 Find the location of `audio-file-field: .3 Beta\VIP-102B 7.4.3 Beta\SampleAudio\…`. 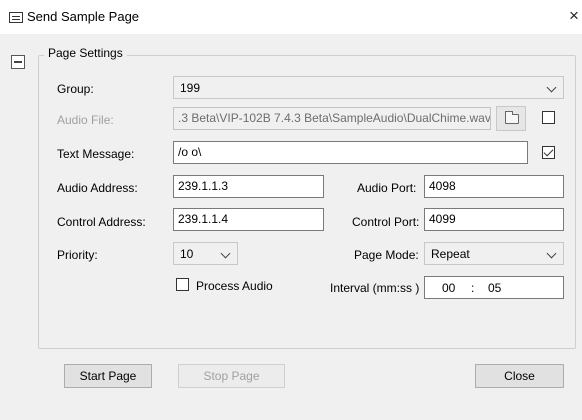

audio-file-field: .3 Beta\VIP-102B 7.4.3 Beta\SampleAudio\… is located at coordinates (332, 118).